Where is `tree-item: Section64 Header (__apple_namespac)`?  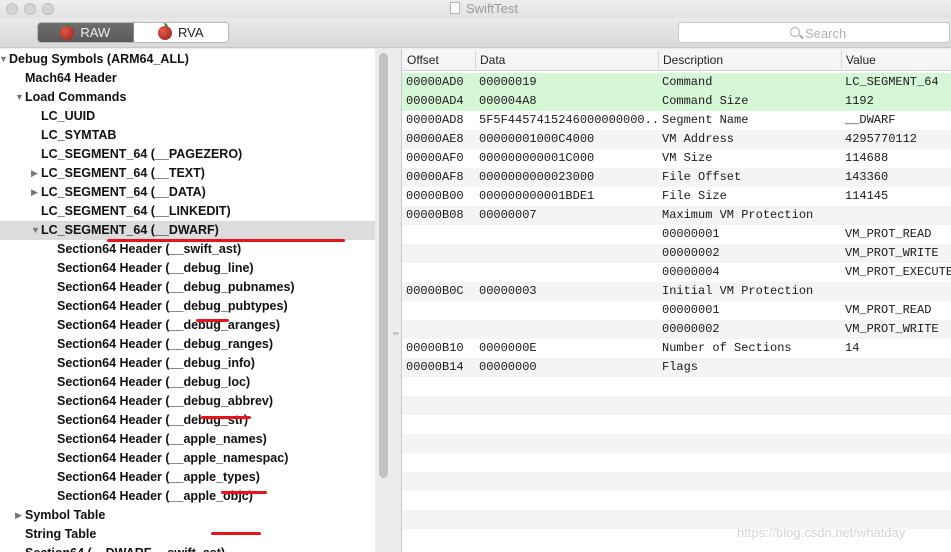
tree-item: Section64 Header (__apple_namespac) is located at coordinates (187, 458).